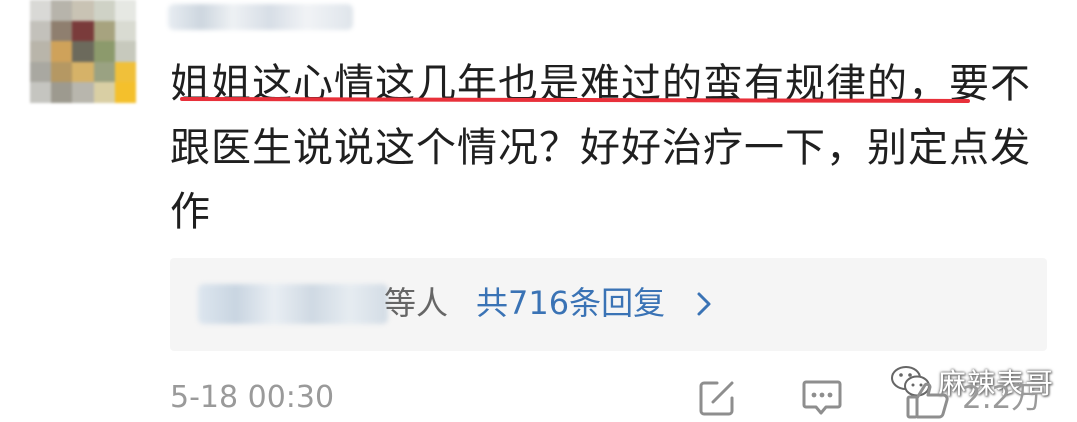 The height and width of the screenshot is (422, 1077). I want to click on chevron-right-icon, so click(704, 304).